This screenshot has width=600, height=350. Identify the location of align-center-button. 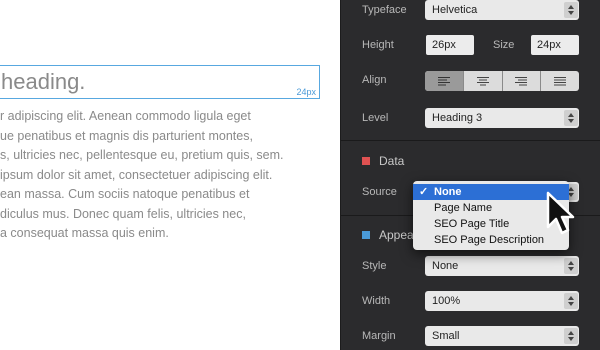
(483, 81).